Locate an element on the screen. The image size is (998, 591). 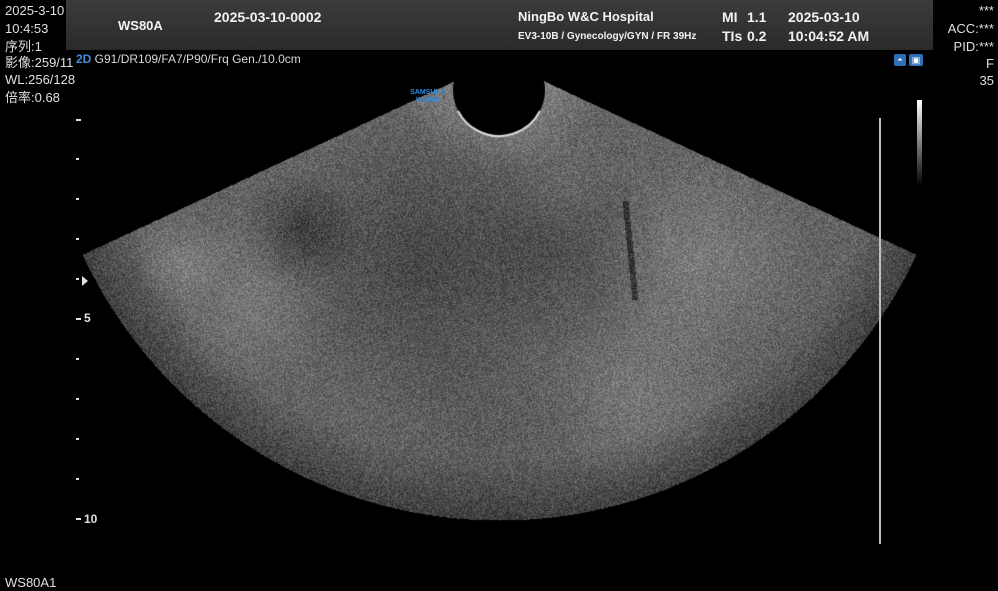
depth-scale is located at coordinates (82, 319).